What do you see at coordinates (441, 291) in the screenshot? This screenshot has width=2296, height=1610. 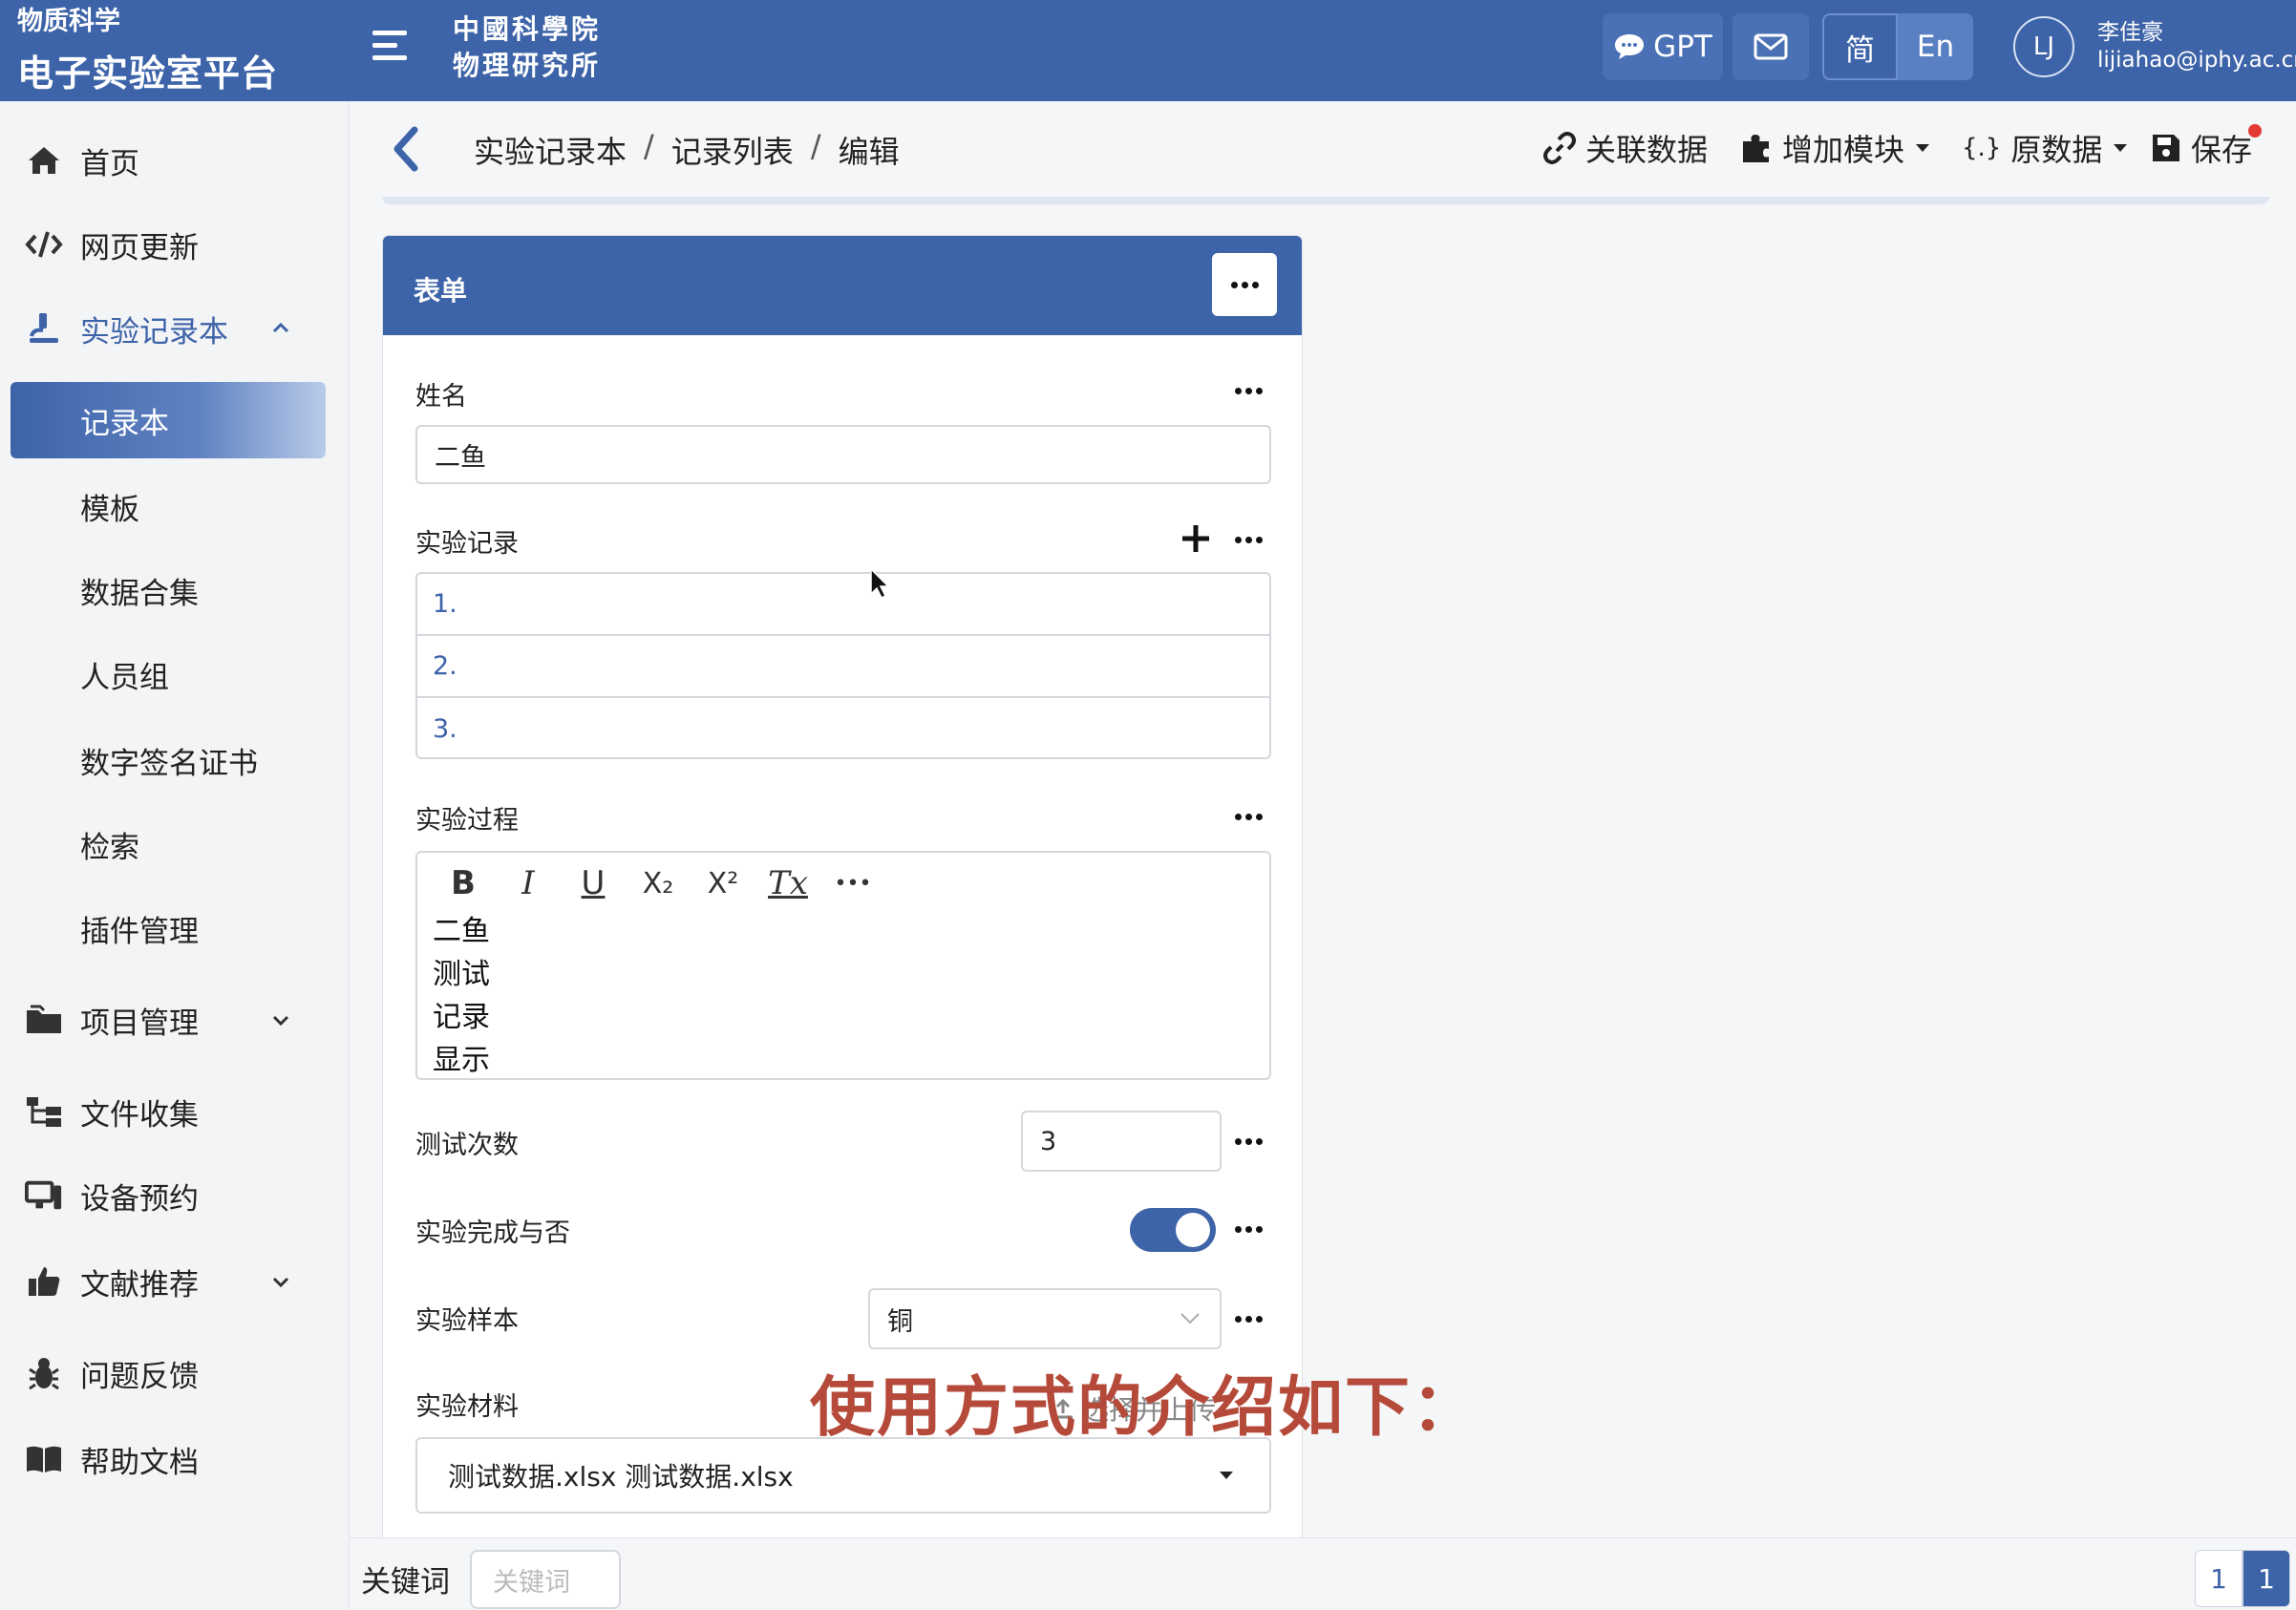 I see `form-title: 表单` at bounding box center [441, 291].